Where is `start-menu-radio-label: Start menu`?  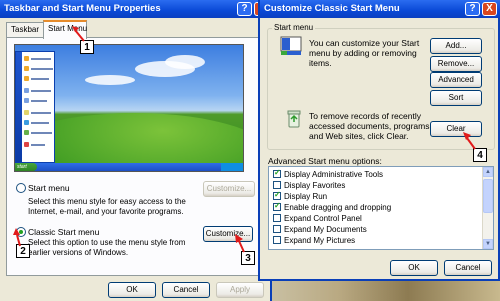
start-menu-radio-label: Start menu is located at coordinates (49, 188).